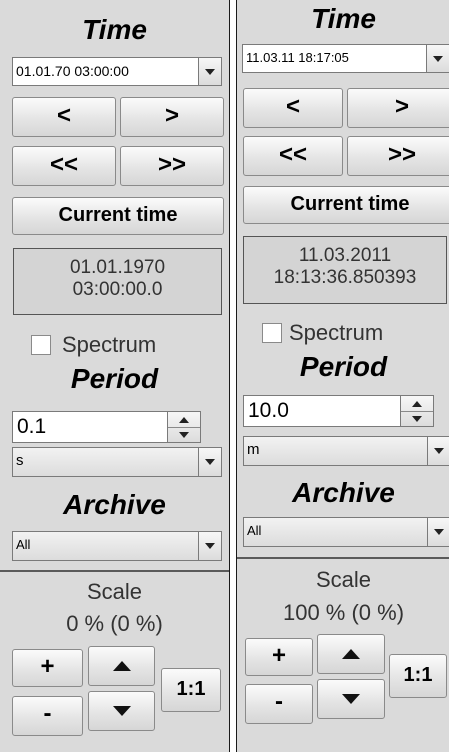  What do you see at coordinates (117, 462) in the screenshot?
I see `period-unit-select: s` at bounding box center [117, 462].